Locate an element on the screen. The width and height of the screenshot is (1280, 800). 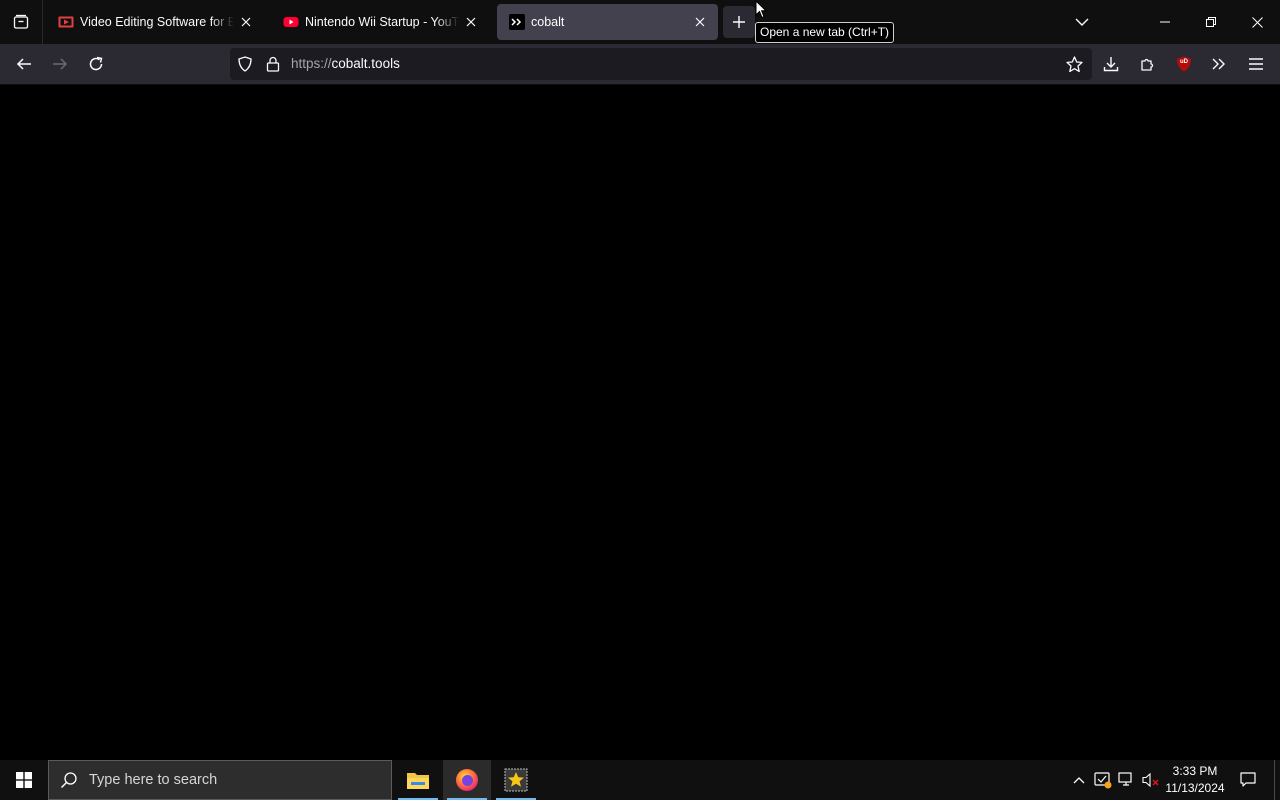
double-chevron-right-icon is located at coordinates (1218, 64).